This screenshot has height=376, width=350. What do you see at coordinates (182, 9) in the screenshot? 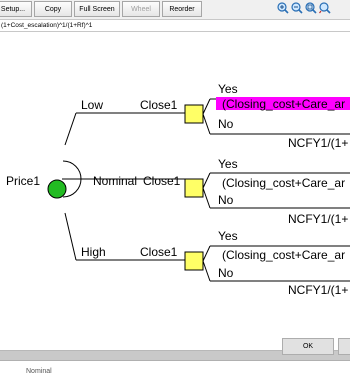
I see `reorder-button: Reorder` at bounding box center [182, 9].